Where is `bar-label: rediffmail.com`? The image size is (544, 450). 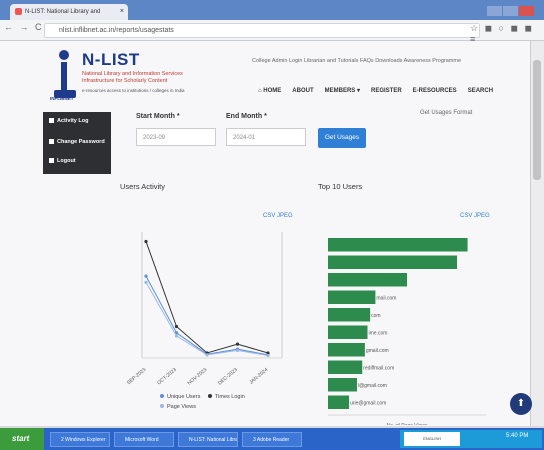
bar-label: rediffmail.com is located at coordinates (378, 368).